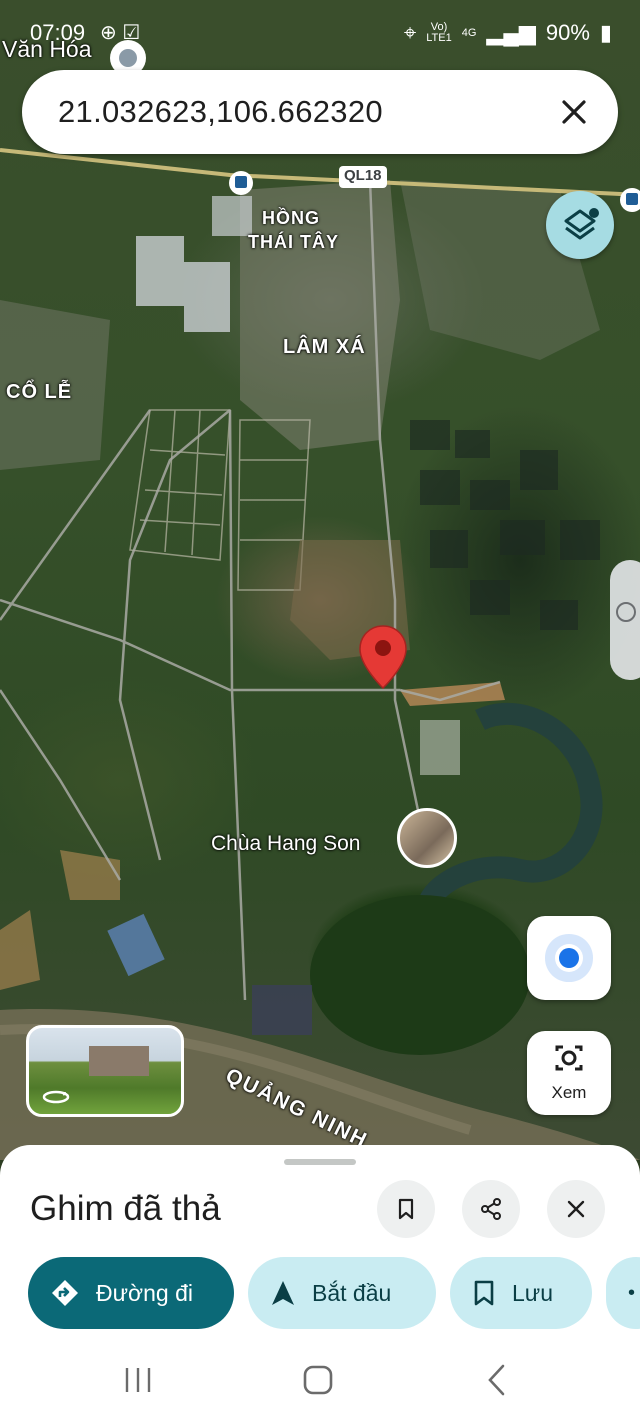  I want to click on network-type: 4G, so click(469, 32).